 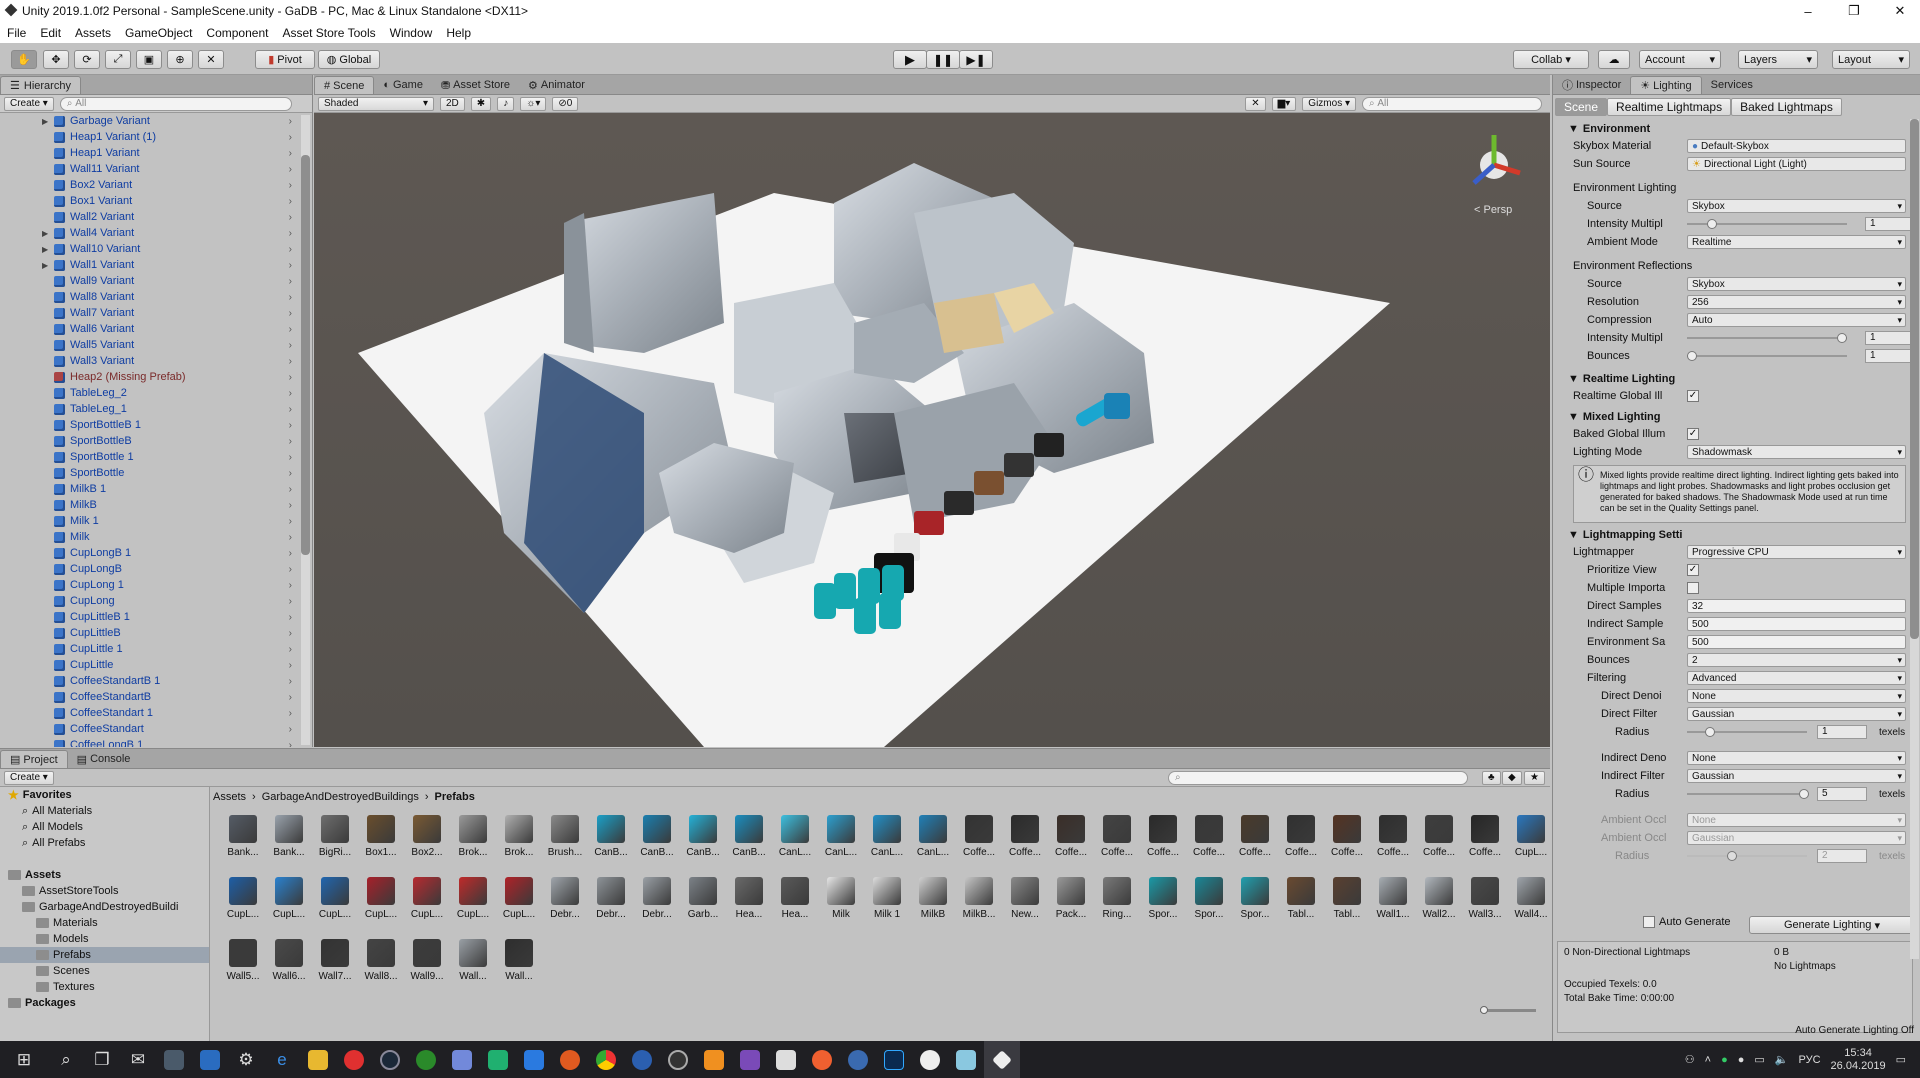 What do you see at coordinates (1534, 777) in the screenshot?
I see `favorite-star-icon: ★` at bounding box center [1534, 777].